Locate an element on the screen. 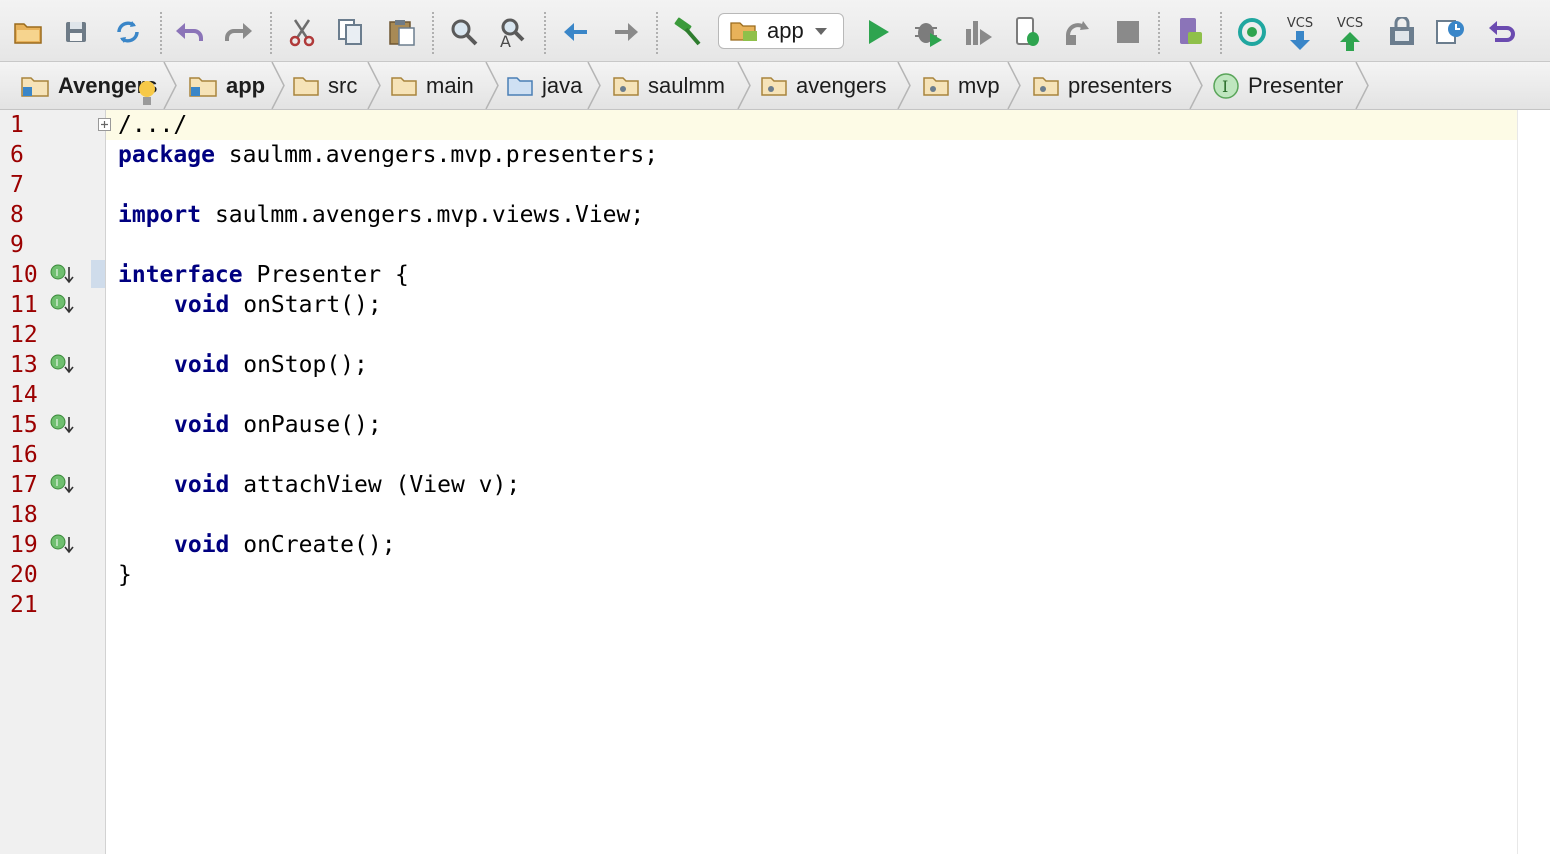 This screenshot has width=1550, height=854. code-text: onStart(); is located at coordinates (305, 305).